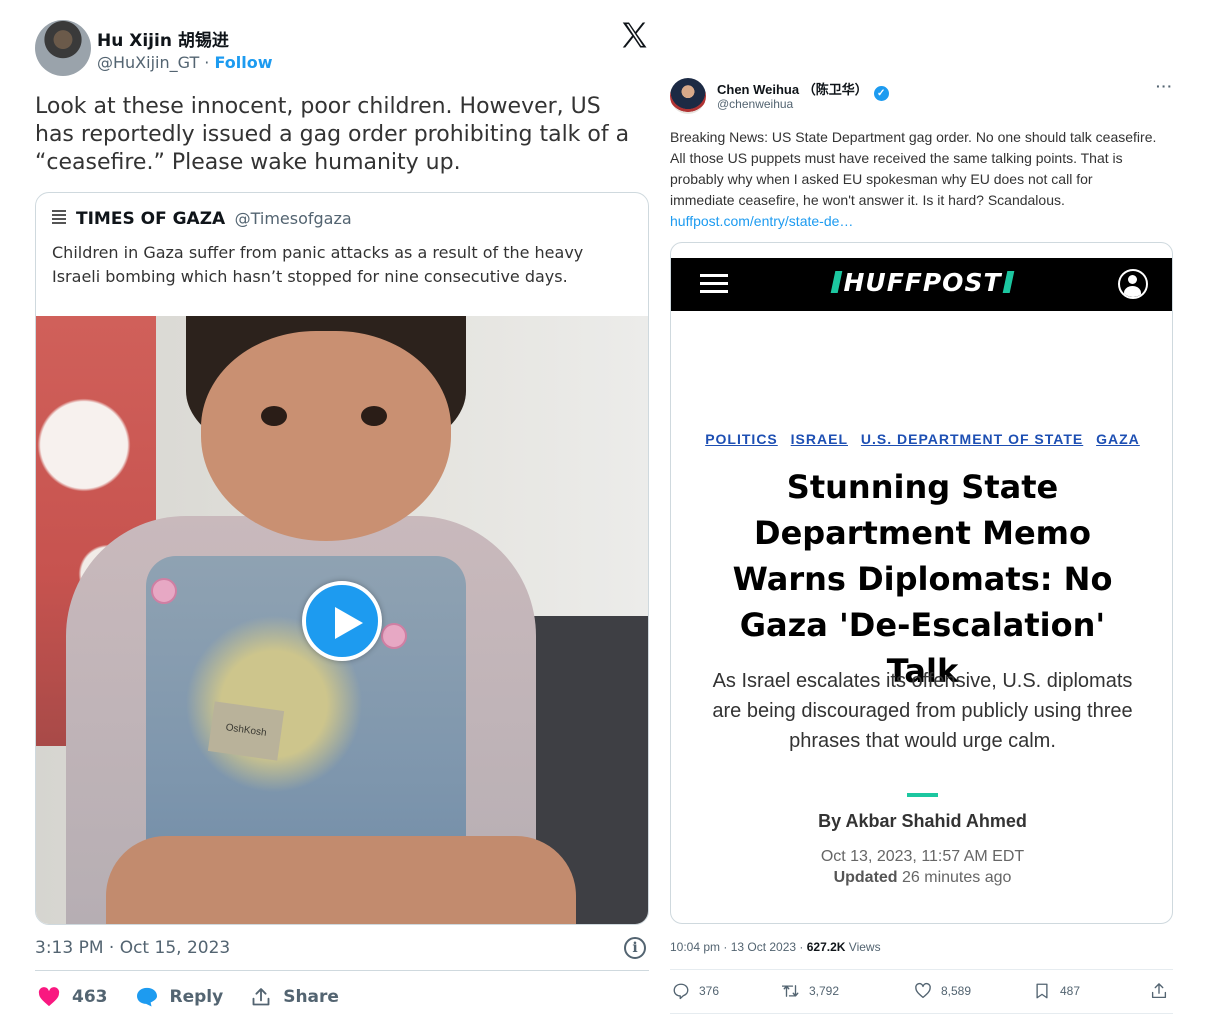 The height and width of the screenshot is (1026, 1218). What do you see at coordinates (163, 38) in the screenshot?
I see `author-name: Hu Xijin 胡锡进` at bounding box center [163, 38].